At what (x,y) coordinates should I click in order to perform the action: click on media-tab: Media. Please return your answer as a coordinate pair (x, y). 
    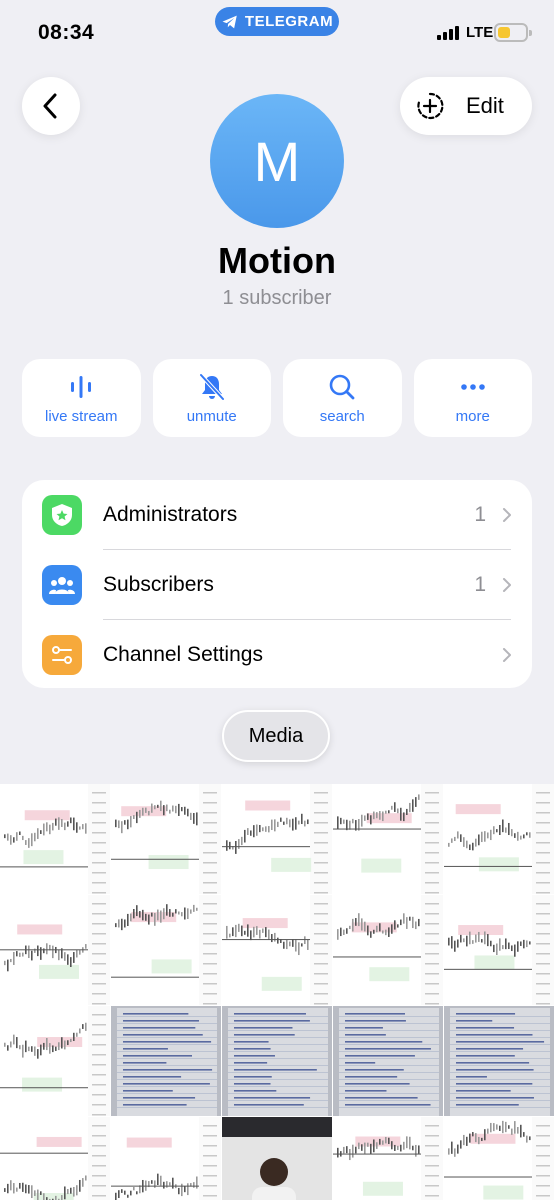
    Looking at the image, I should click on (276, 736).